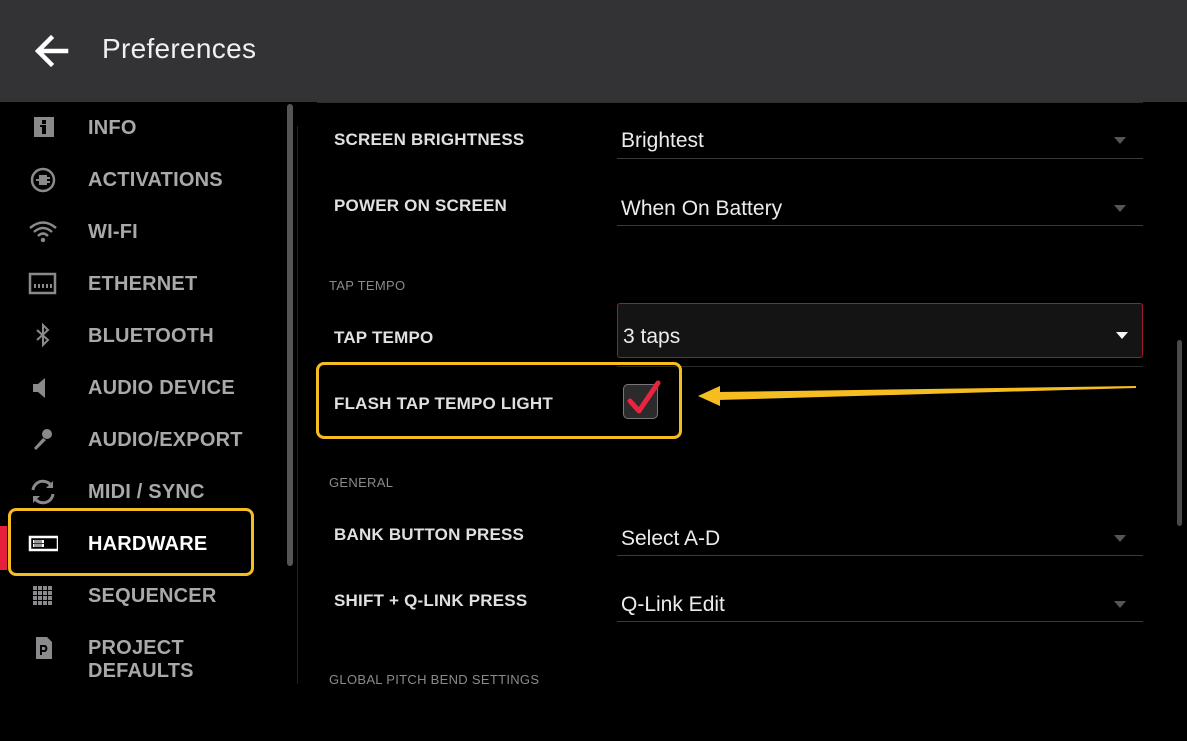 This screenshot has height=741, width=1187. Describe the element at coordinates (702, 208) in the screenshot. I see `dropdown-value: When On Battery` at that location.